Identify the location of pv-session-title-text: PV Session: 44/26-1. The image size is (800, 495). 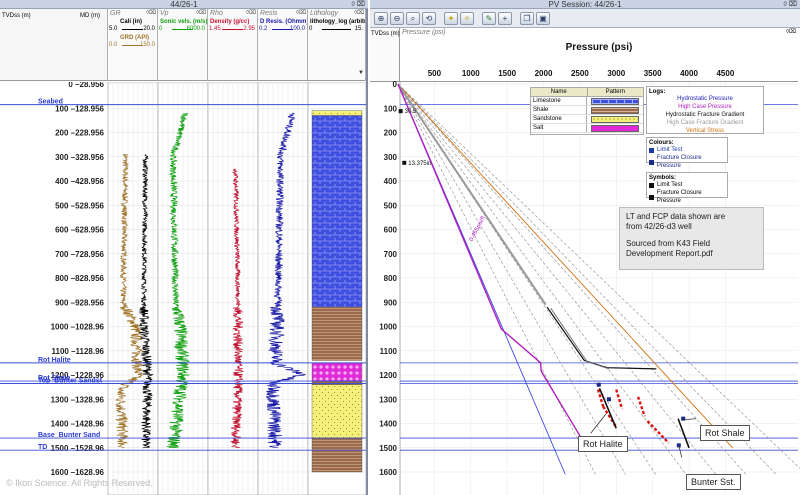
(585, 4).